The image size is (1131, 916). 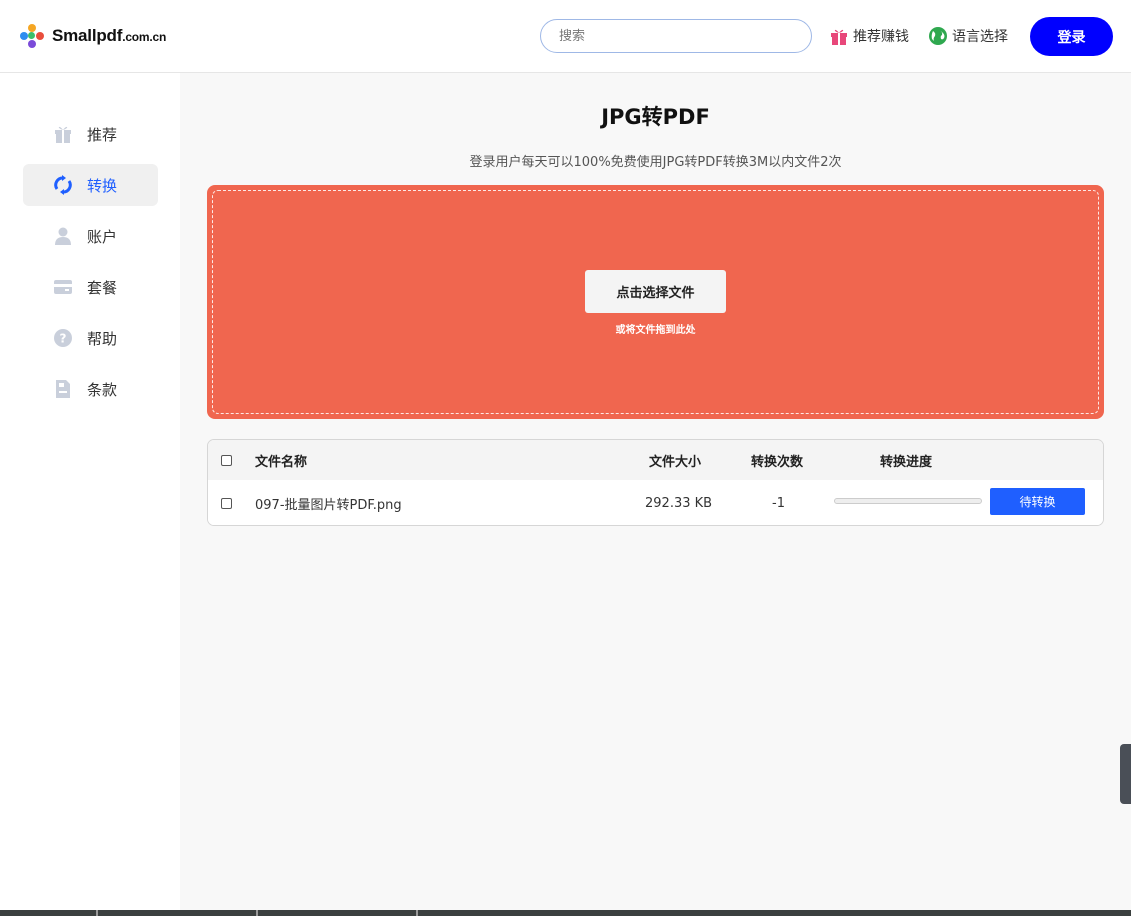 I want to click on page-title: JPG转PDF, so click(x=655, y=117).